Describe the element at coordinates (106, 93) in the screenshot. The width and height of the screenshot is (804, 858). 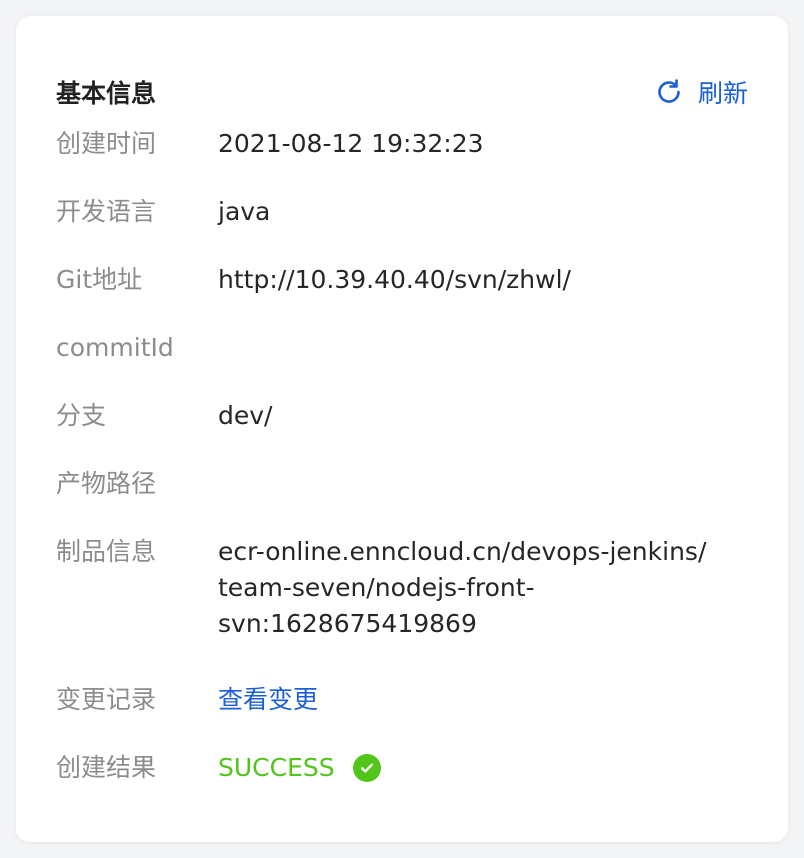
I see `card-title: 基本信息` at that location.